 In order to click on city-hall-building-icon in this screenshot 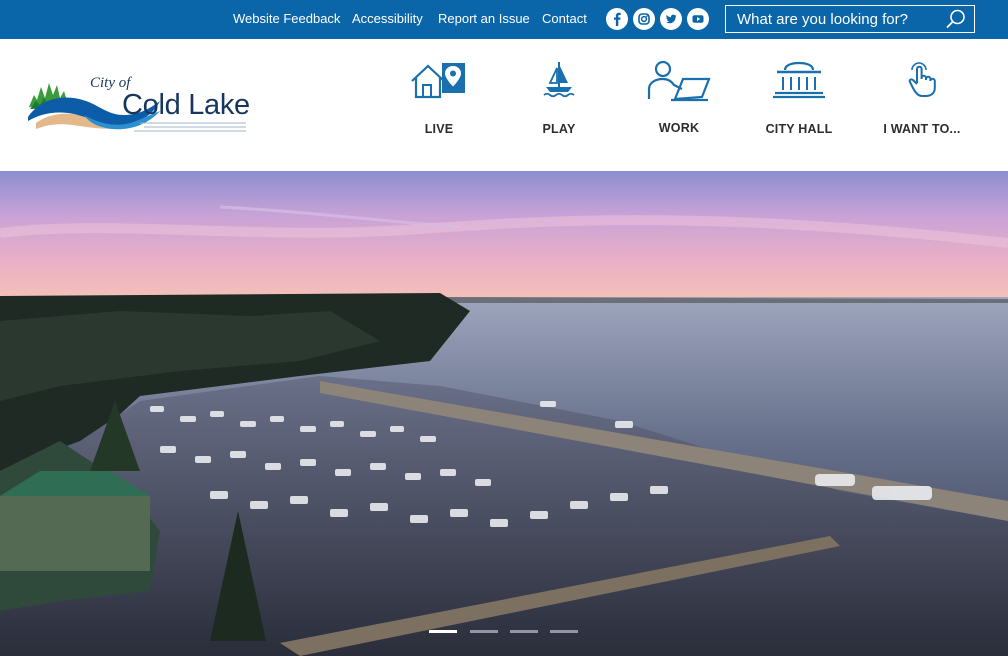, I will do `click(799, 82)`.